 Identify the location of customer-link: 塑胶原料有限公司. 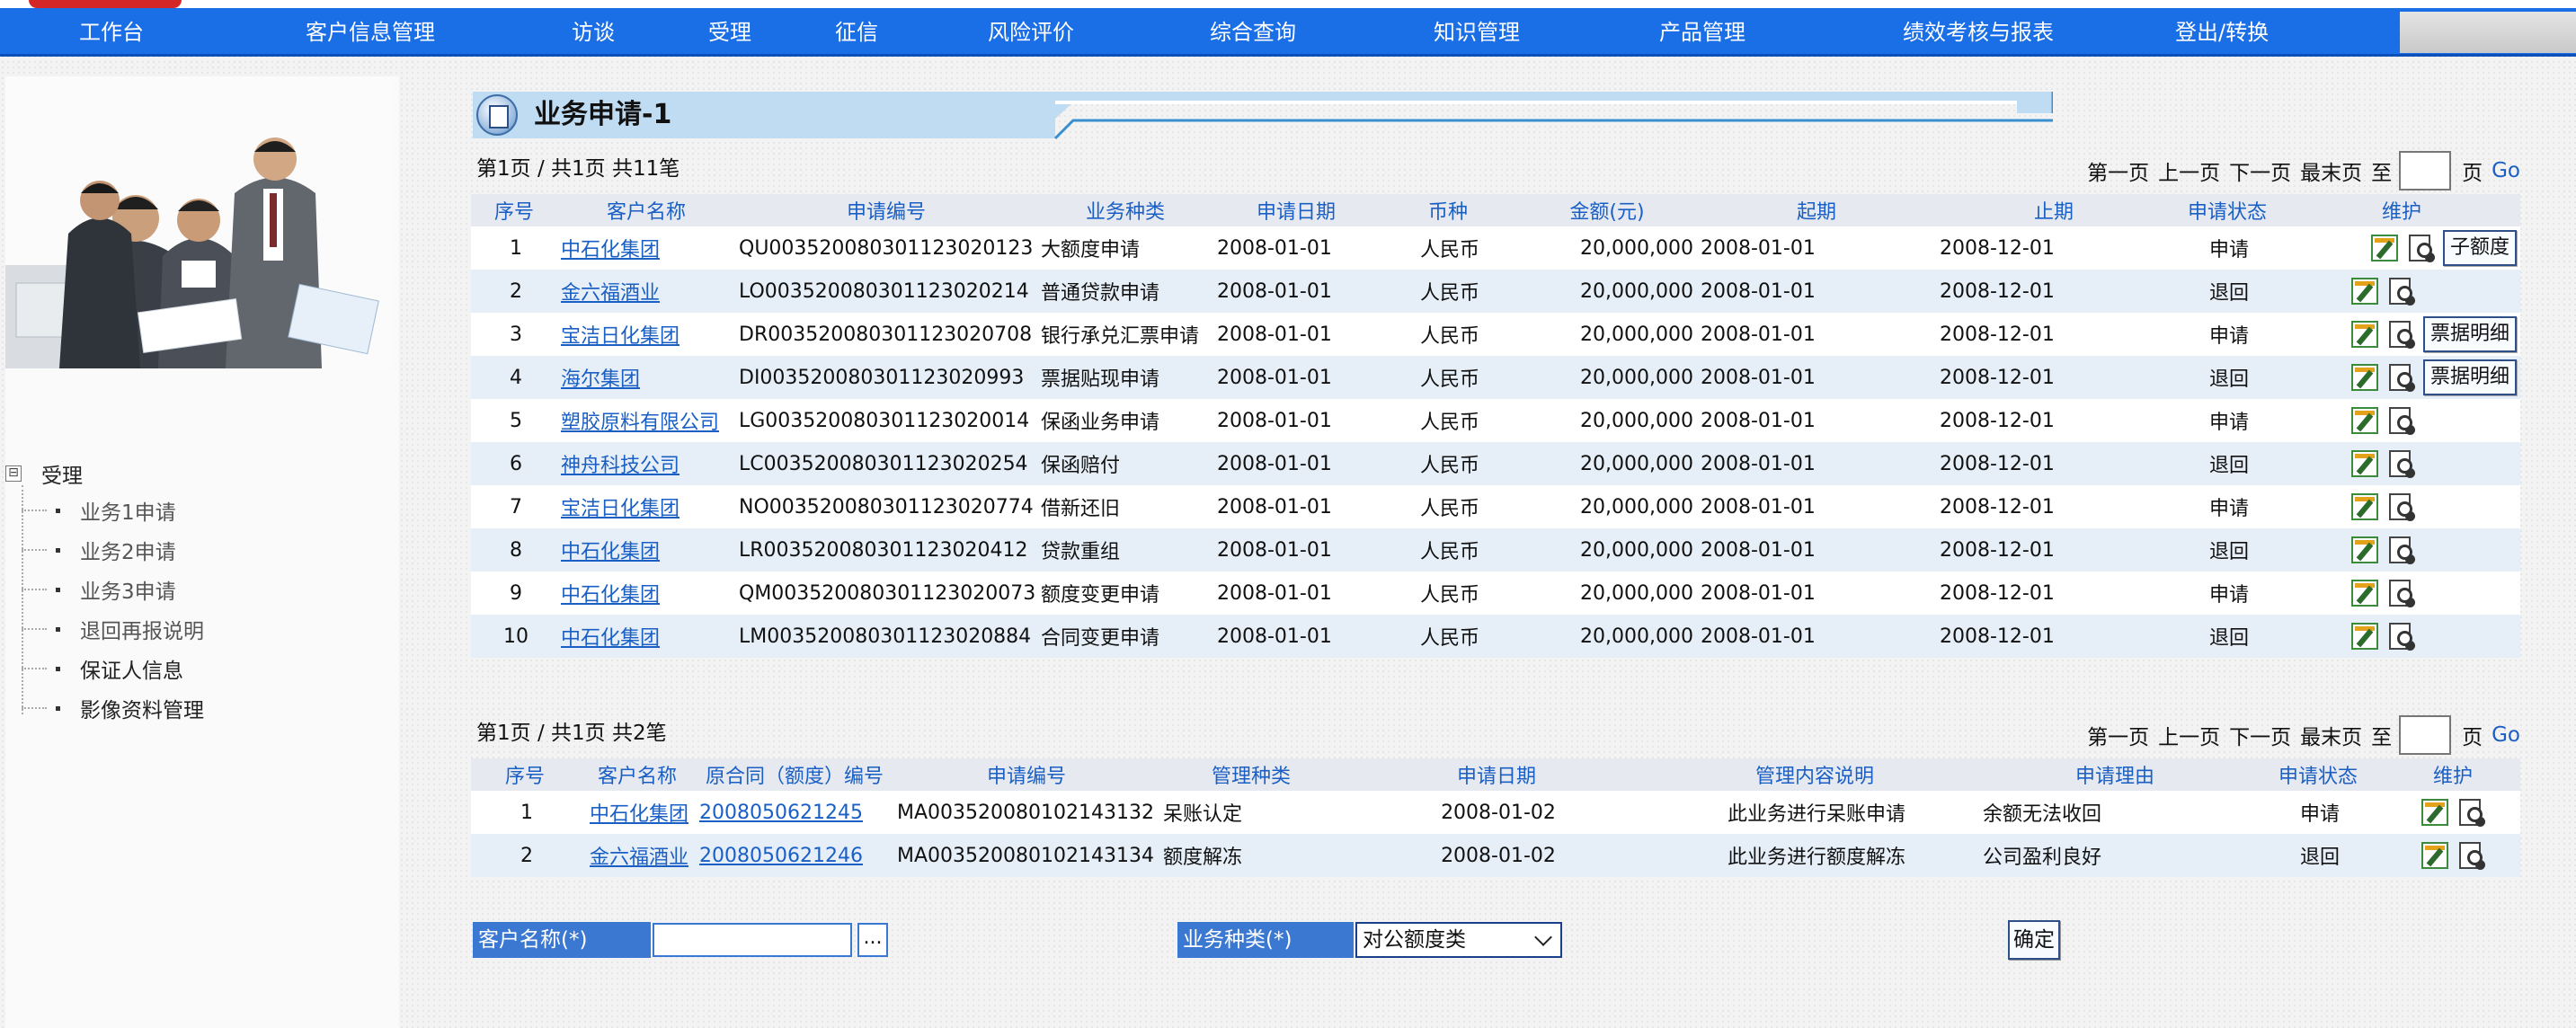
(640, 423).